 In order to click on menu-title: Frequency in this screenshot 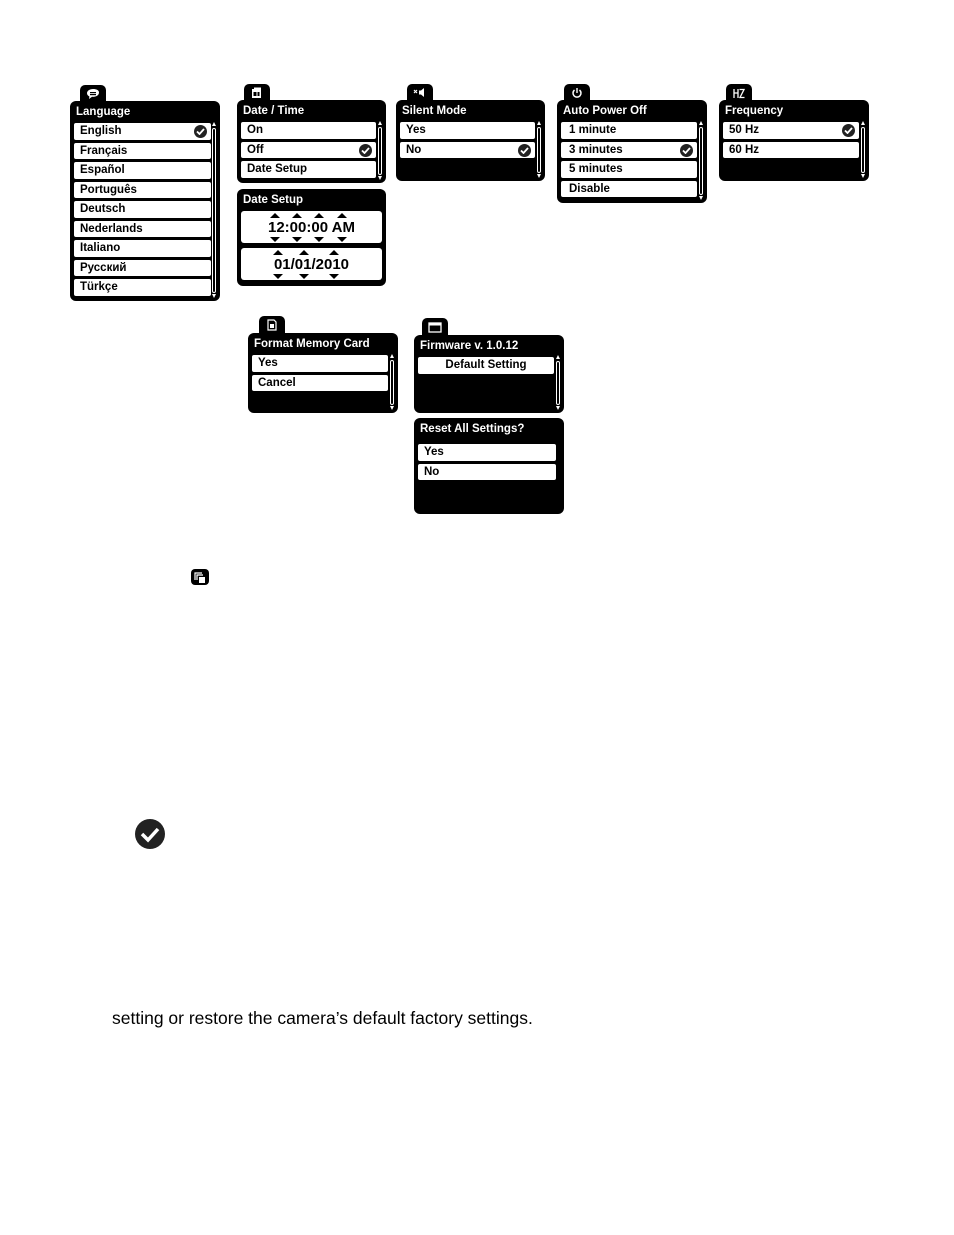, I will do `click(754, 111)`.